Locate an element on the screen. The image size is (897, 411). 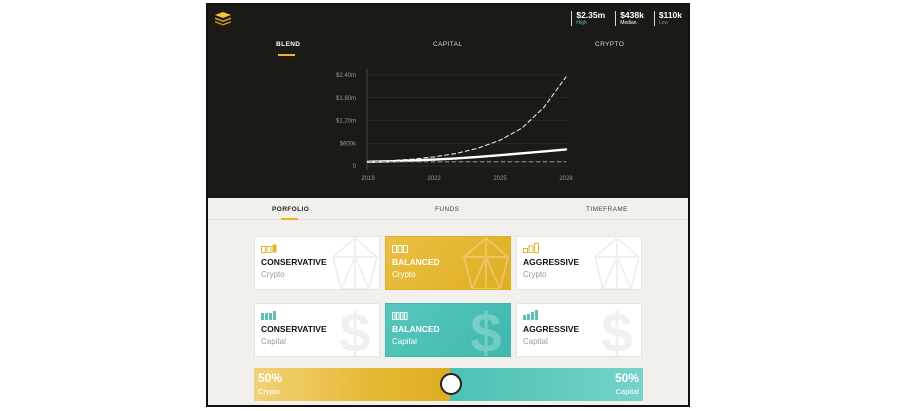
tab-funds: FUNDS is located at coordinates (447, 209).